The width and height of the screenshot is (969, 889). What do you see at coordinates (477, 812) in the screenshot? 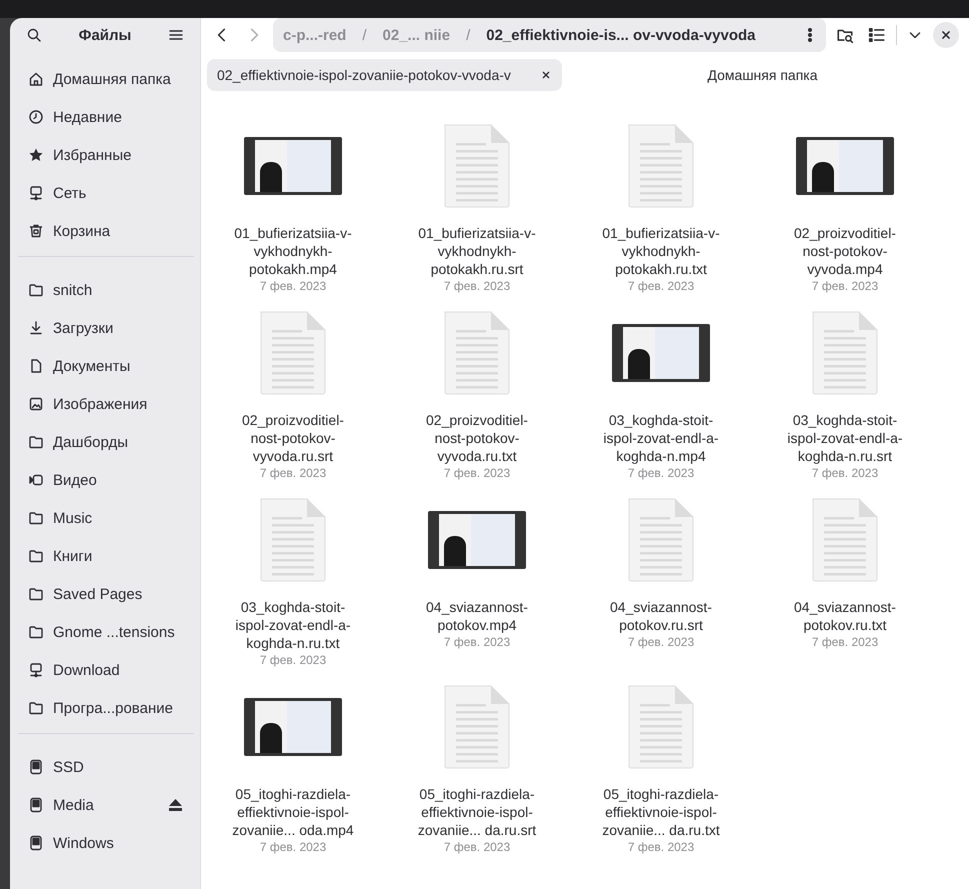
I see `file-name: 05_itoghi-razdiela-effiektivnoie-ispol-zovaniie... da.ru.srt` at bounding box center [477, 812].